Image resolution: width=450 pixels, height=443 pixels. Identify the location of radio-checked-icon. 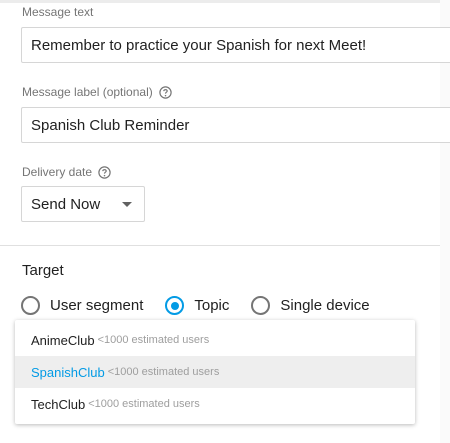
(175, 305).